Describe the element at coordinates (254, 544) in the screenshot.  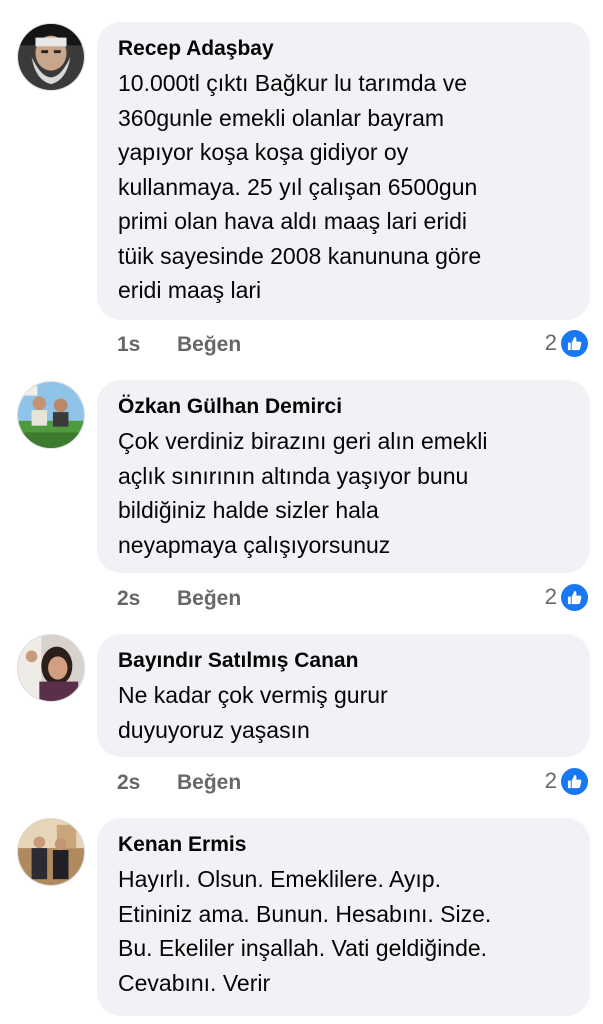
I see `comment-text-line: neyapmaya çalışıyorsunuz` at that location.